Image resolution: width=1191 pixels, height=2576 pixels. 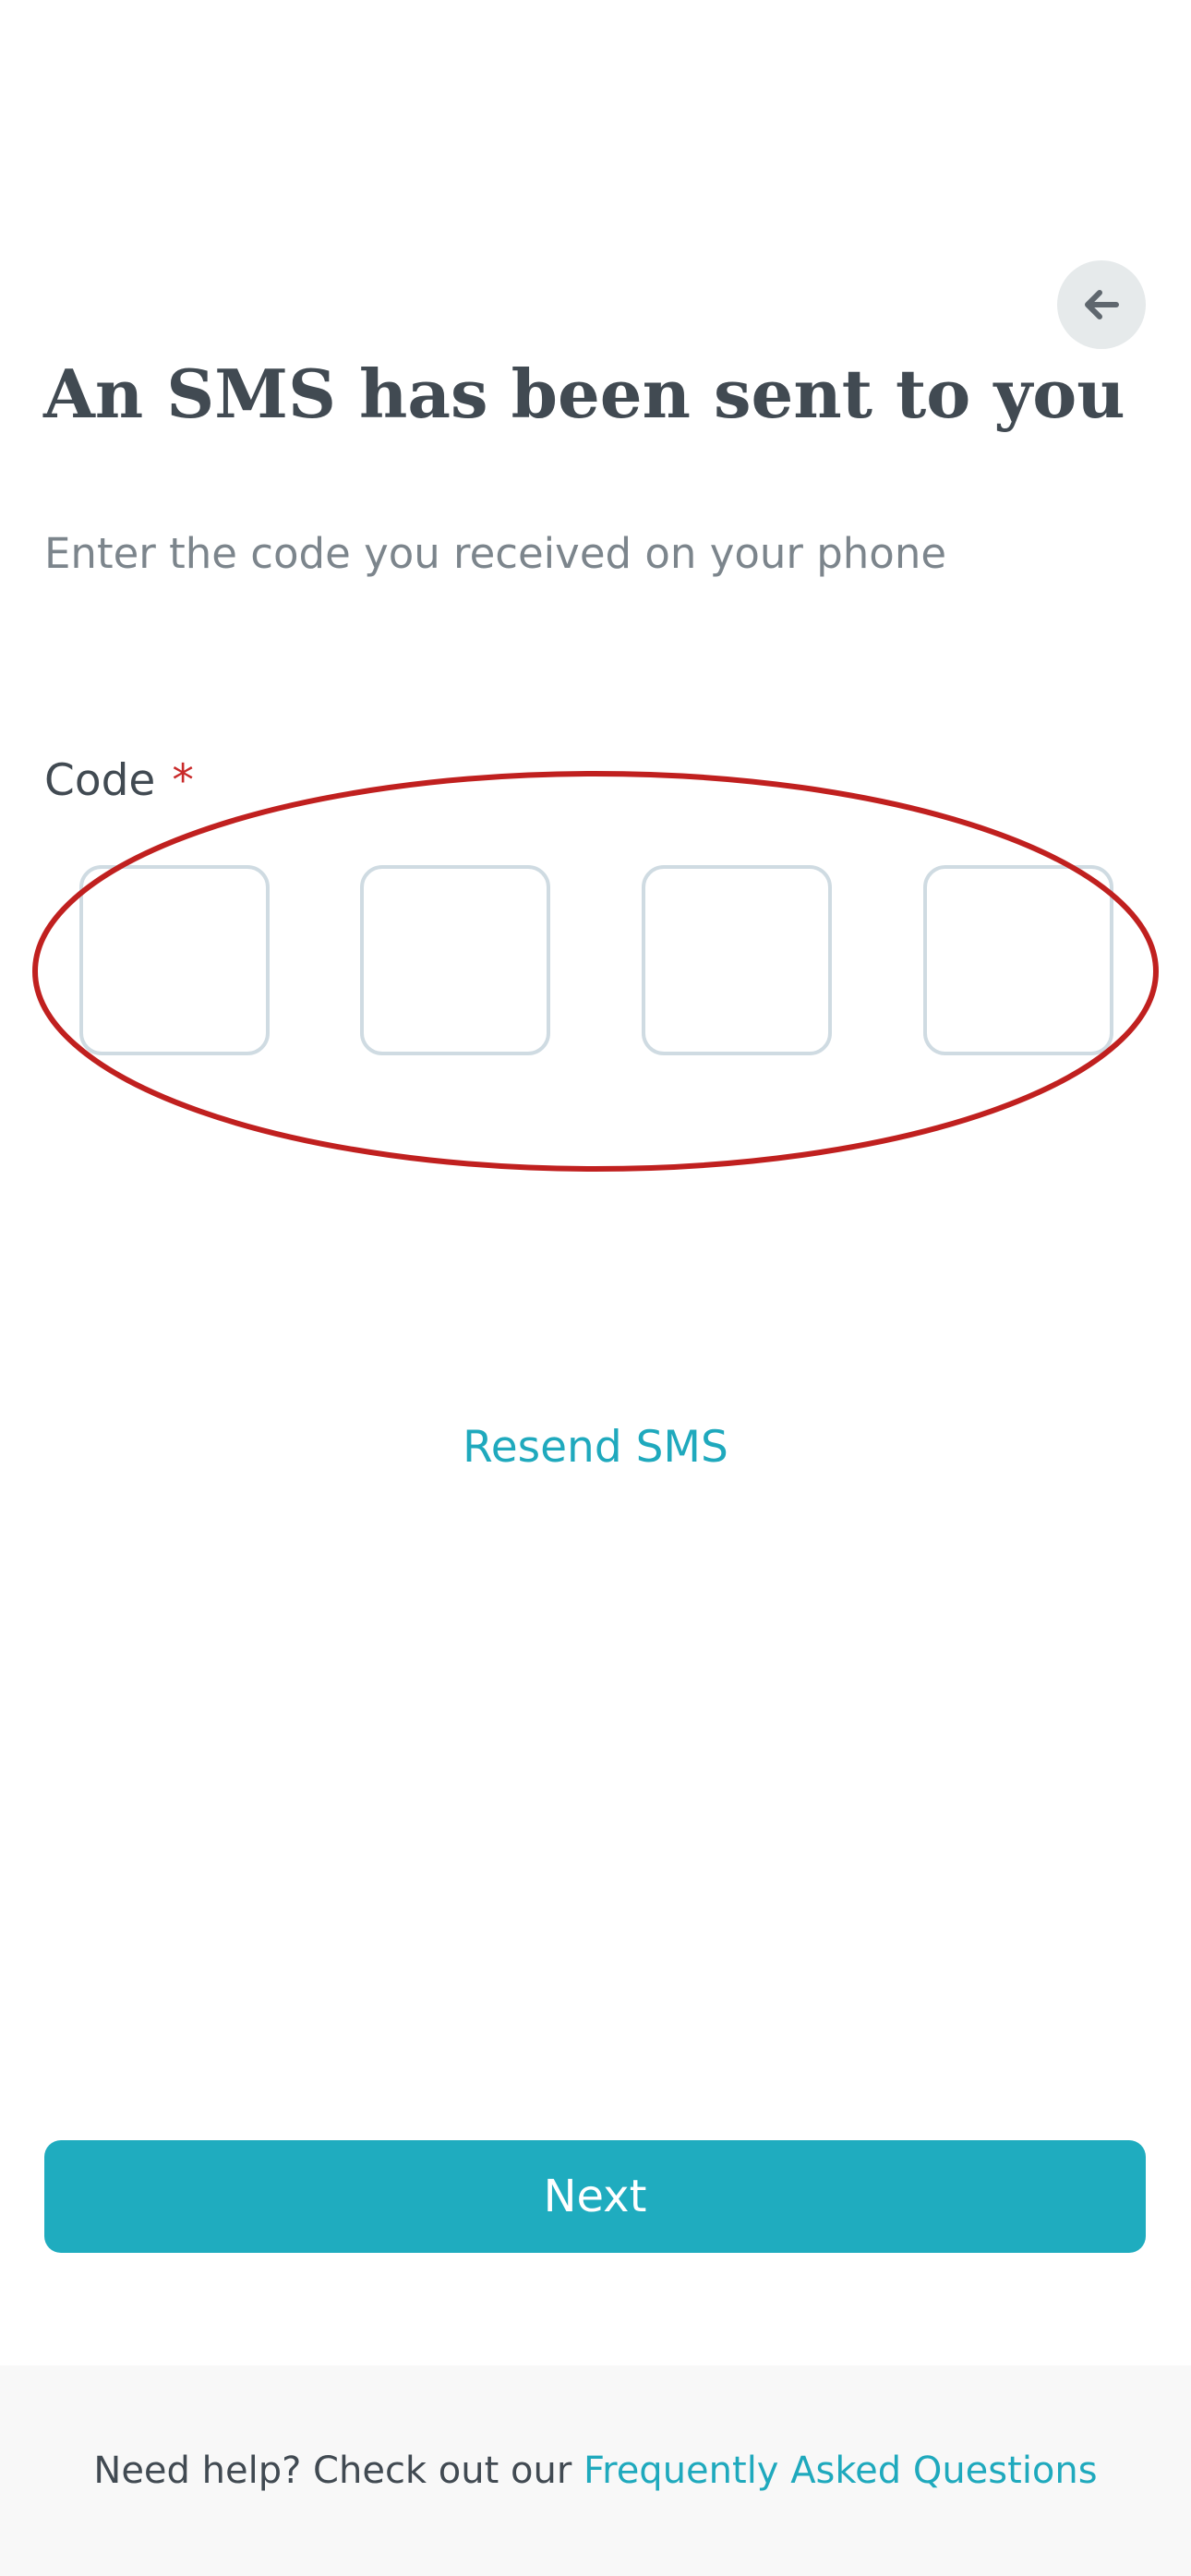 What do you see at coordinates (332, 2471) in the screenshot?
I see `help-text: Need help? Check out our` at bounding box center [332, 2471].